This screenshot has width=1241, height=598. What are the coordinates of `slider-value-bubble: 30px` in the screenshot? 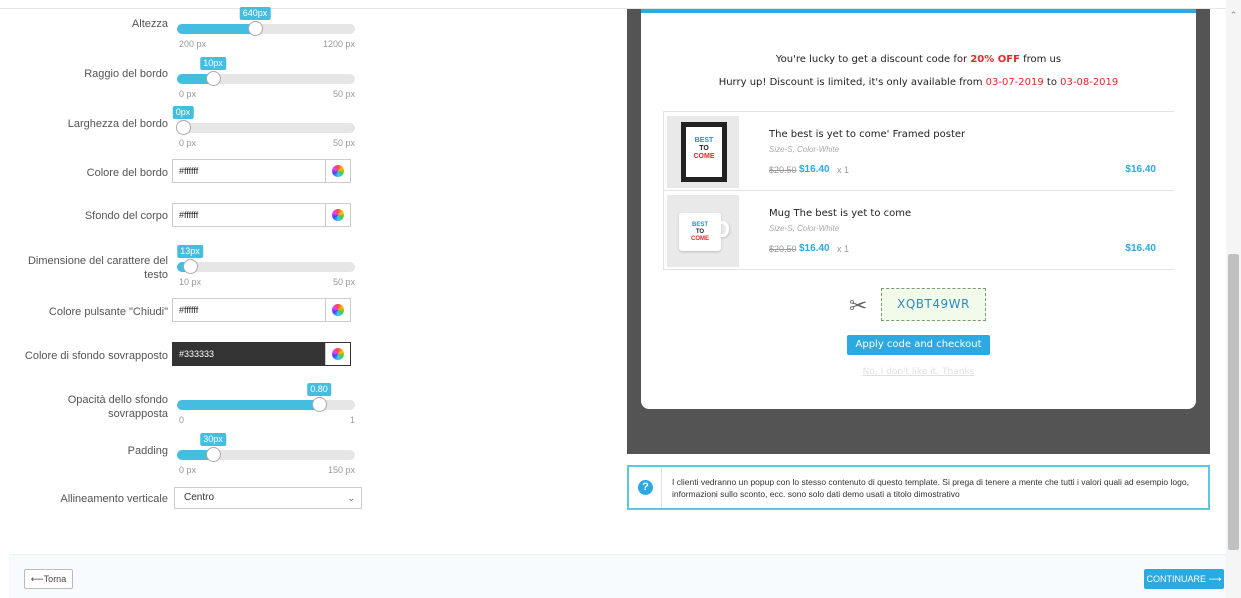 It's located at (213, 439).